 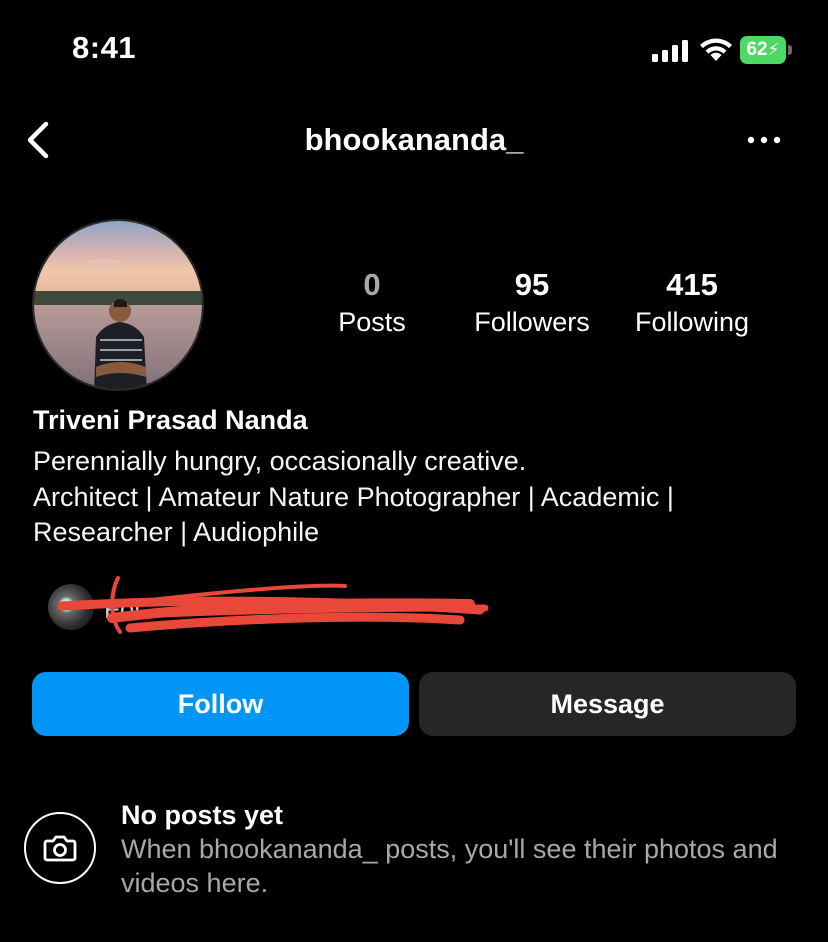 What do you see at coordinates (220, 704) in the screenshot?
I see `follow-button: Follow` at bounding box center [220, 704].